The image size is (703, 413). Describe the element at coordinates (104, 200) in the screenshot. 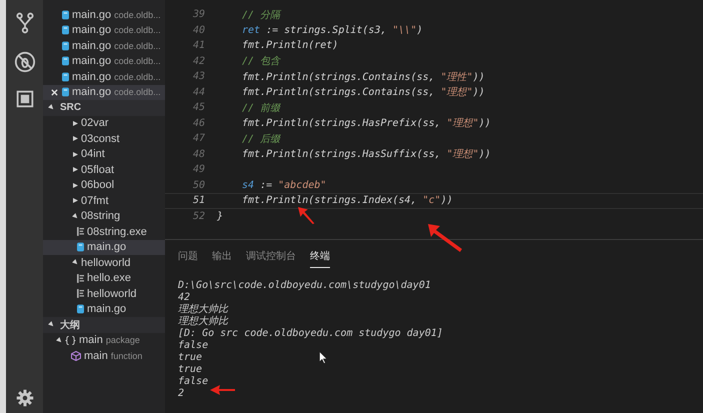

I see `tree-item: 07fmt` at that location.